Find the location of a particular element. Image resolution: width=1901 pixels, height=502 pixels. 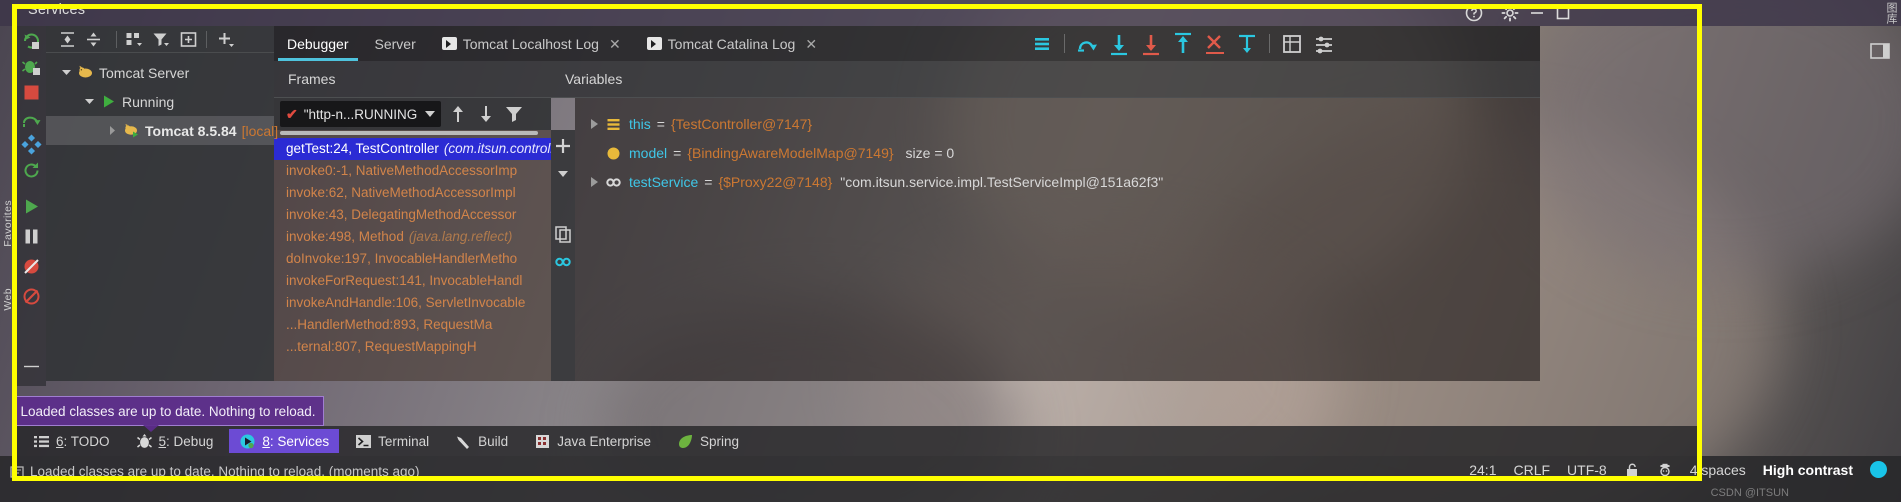

right-panel-toggle-icon is located at coordinates (1880, 51).